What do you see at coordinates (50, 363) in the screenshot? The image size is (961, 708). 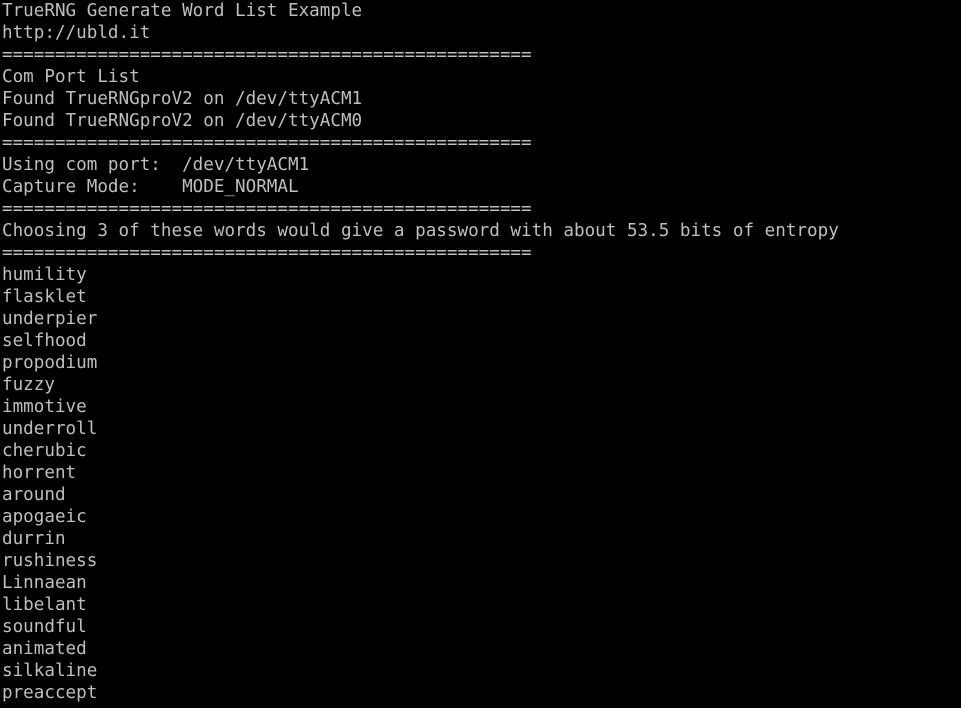 I see `word-list-item: propodium` at bounding box center [50, 363].